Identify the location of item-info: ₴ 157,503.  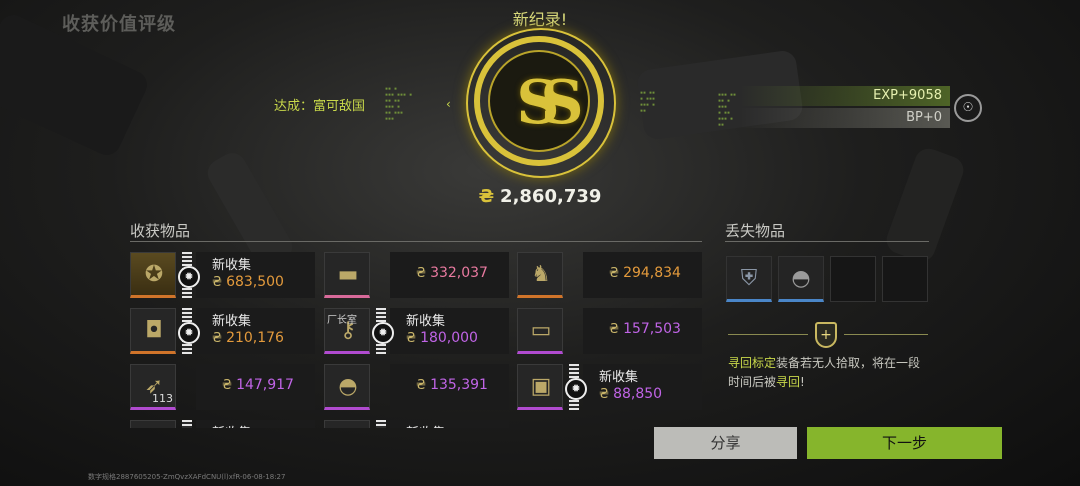
(642, 331).